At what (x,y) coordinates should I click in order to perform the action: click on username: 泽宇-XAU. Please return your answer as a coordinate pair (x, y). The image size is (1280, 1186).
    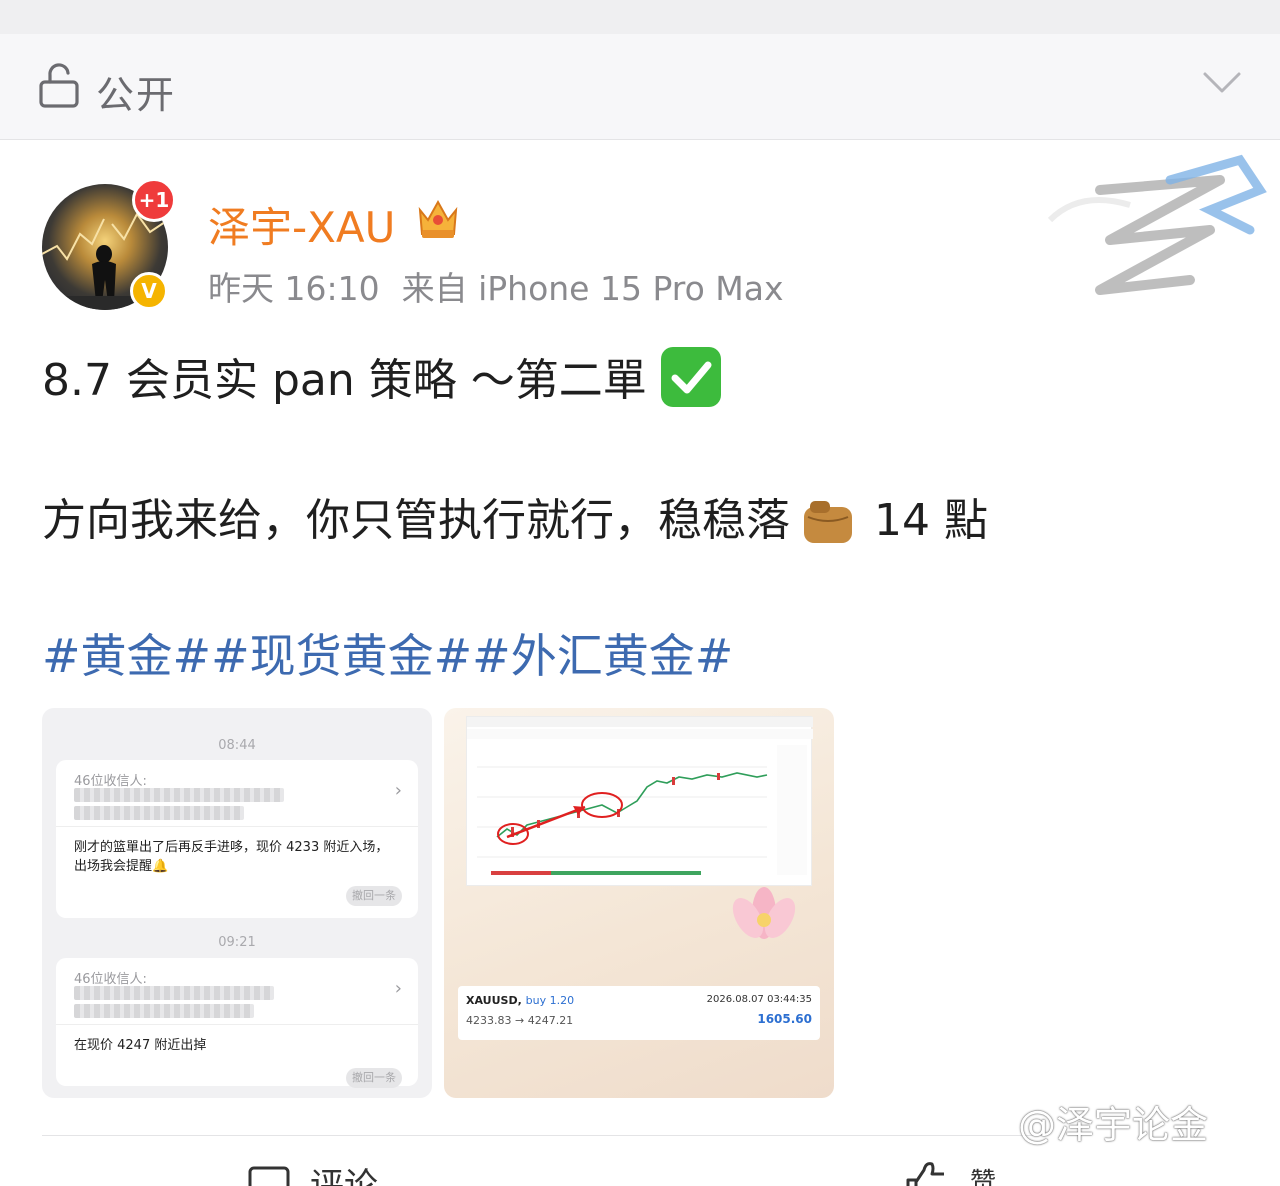
    Looking at the image, I should click on (301, 224).